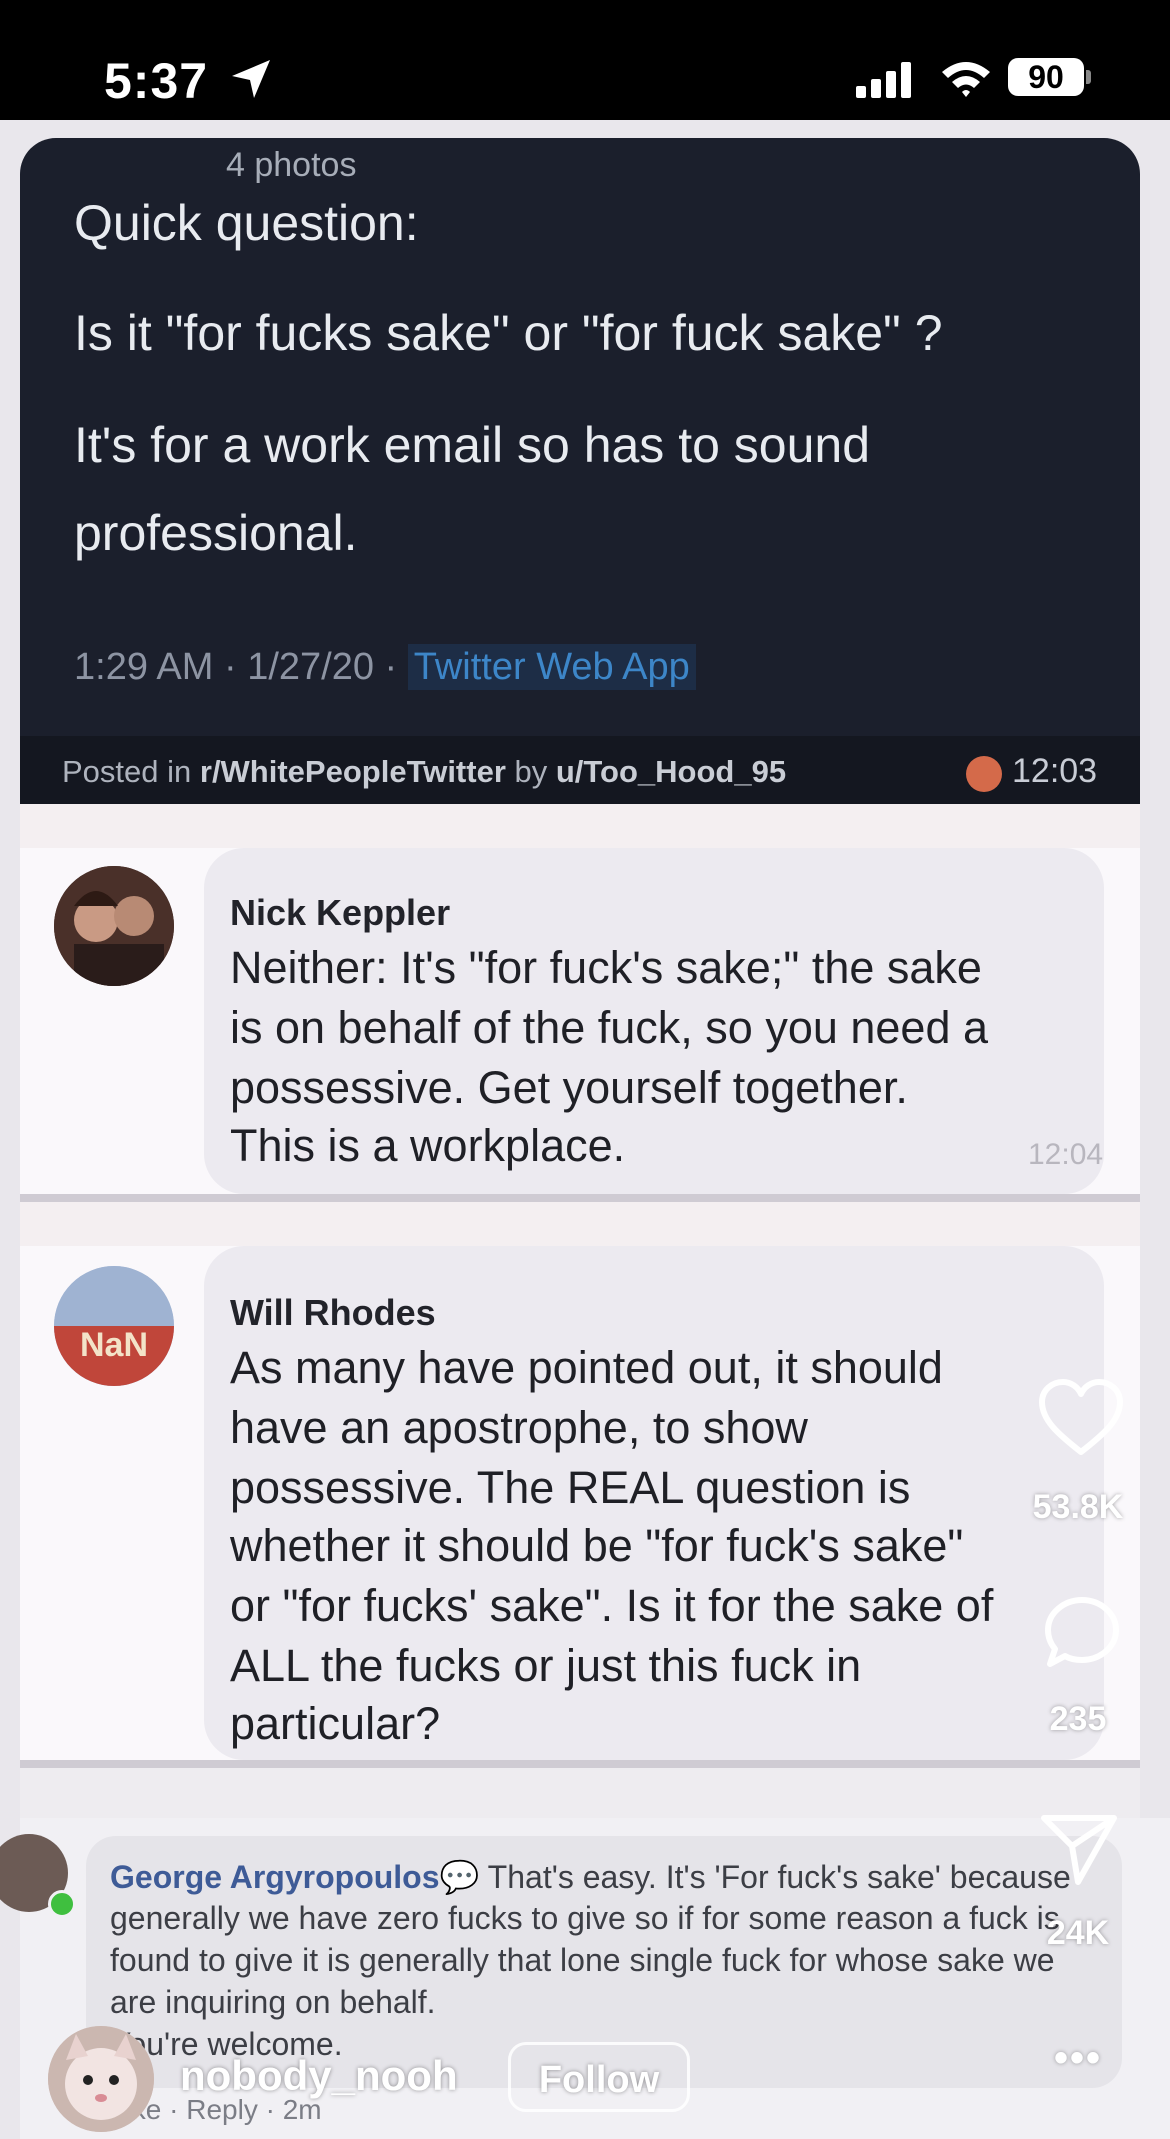  Describe the element at coordinates (1078, 1933) in the screenshot. I see `share-count: 24K` at that location.